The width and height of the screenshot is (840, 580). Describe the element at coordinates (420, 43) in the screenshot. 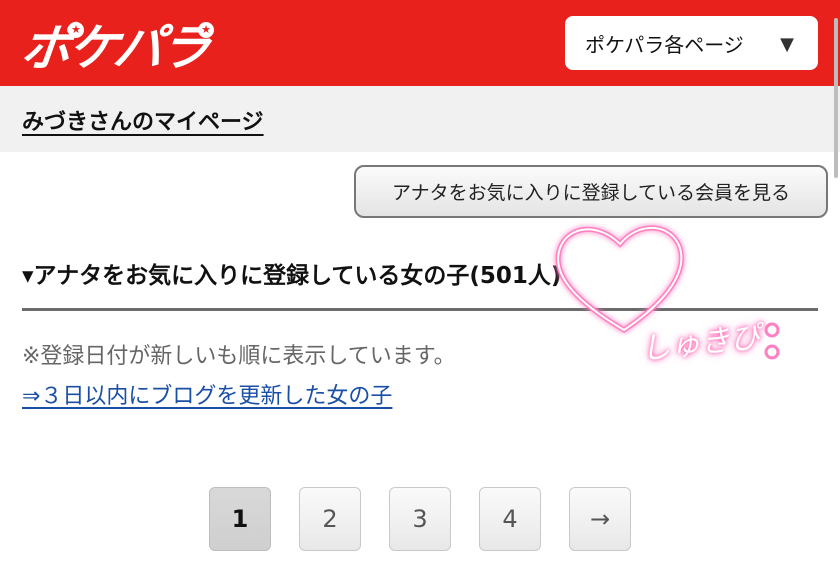

I see `site-header: ポケパラ ★ ★ ポケパラ各ページ ▼` at that location.